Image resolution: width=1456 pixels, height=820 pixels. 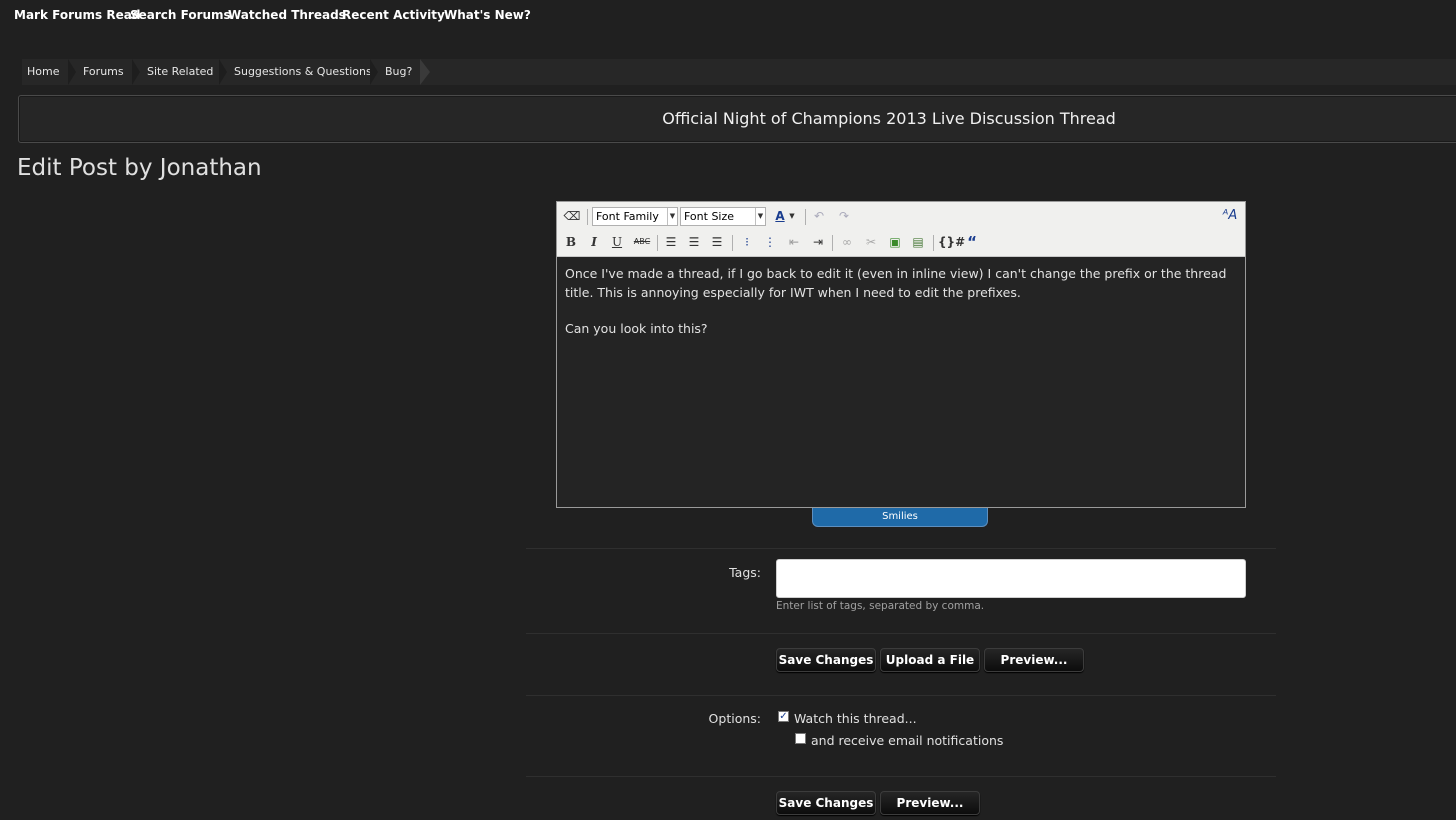 What do you see at coordinates (709, 216) in the screenshot?
I see `font-size-label: Font Size` at bounding box center [709, 216].